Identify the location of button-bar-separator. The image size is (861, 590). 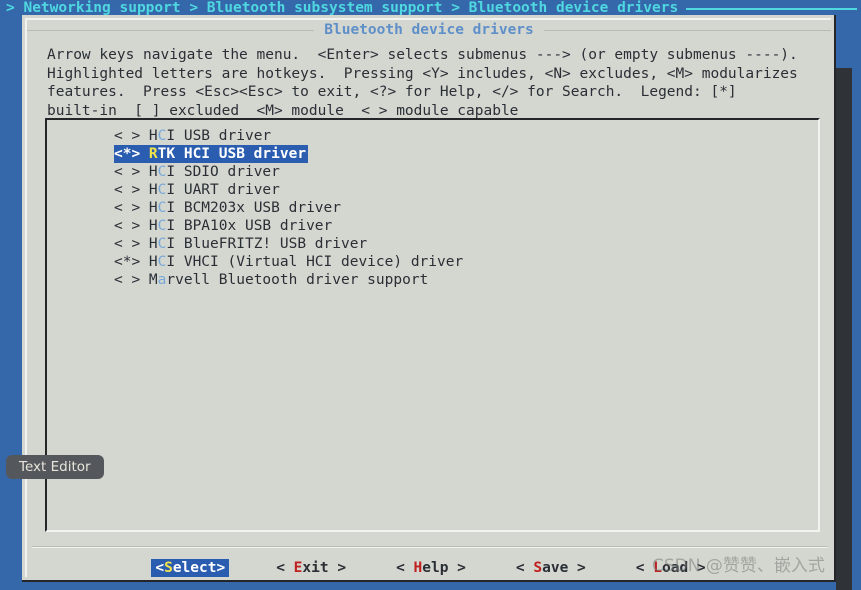
(430, 547).